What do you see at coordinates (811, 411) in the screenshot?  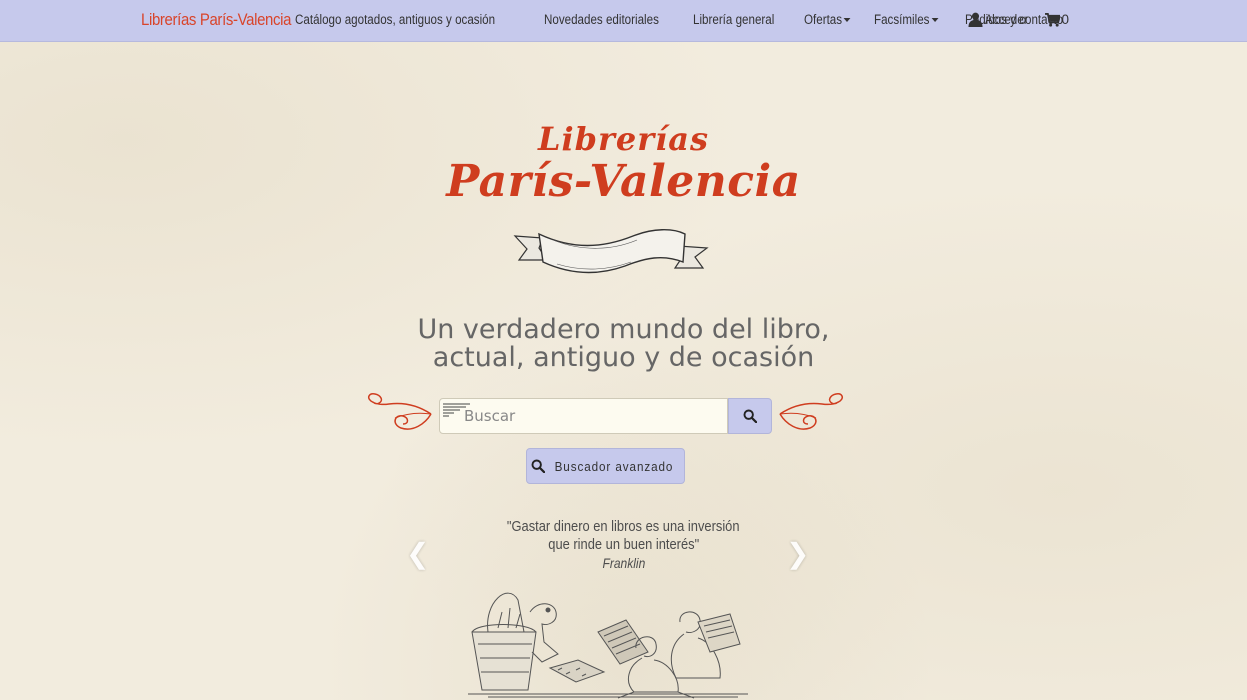 I see `flourish-right-icon` at bounding box center [811, 411].